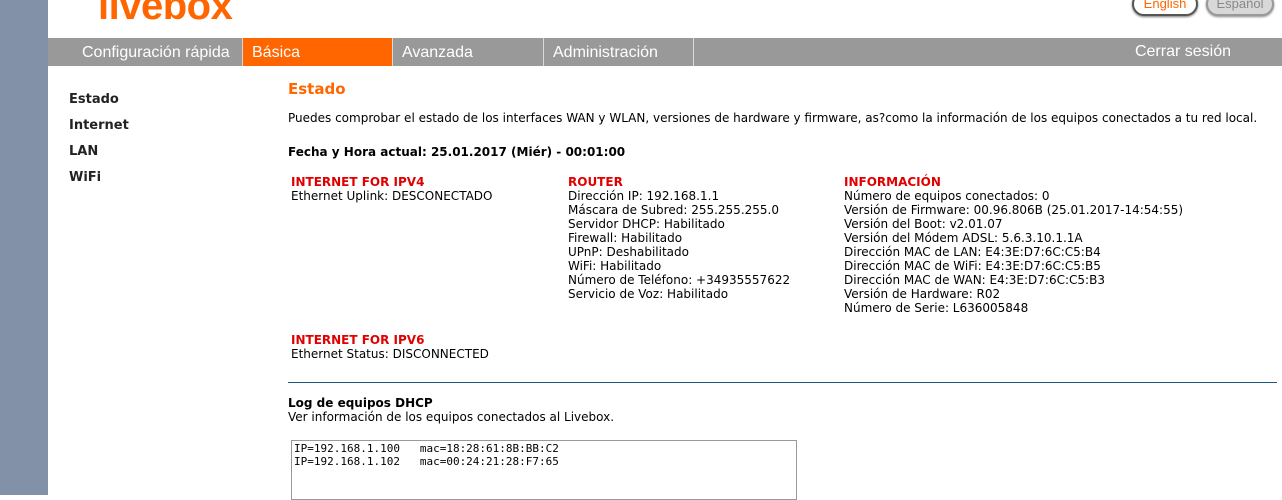 The width and height of the screenshot is (1282, 500). What do you see at coordinates (99, 183) in the screenshot?
I see `sidebar-item-wifi: WiFi` at bounding box center [99, 183].